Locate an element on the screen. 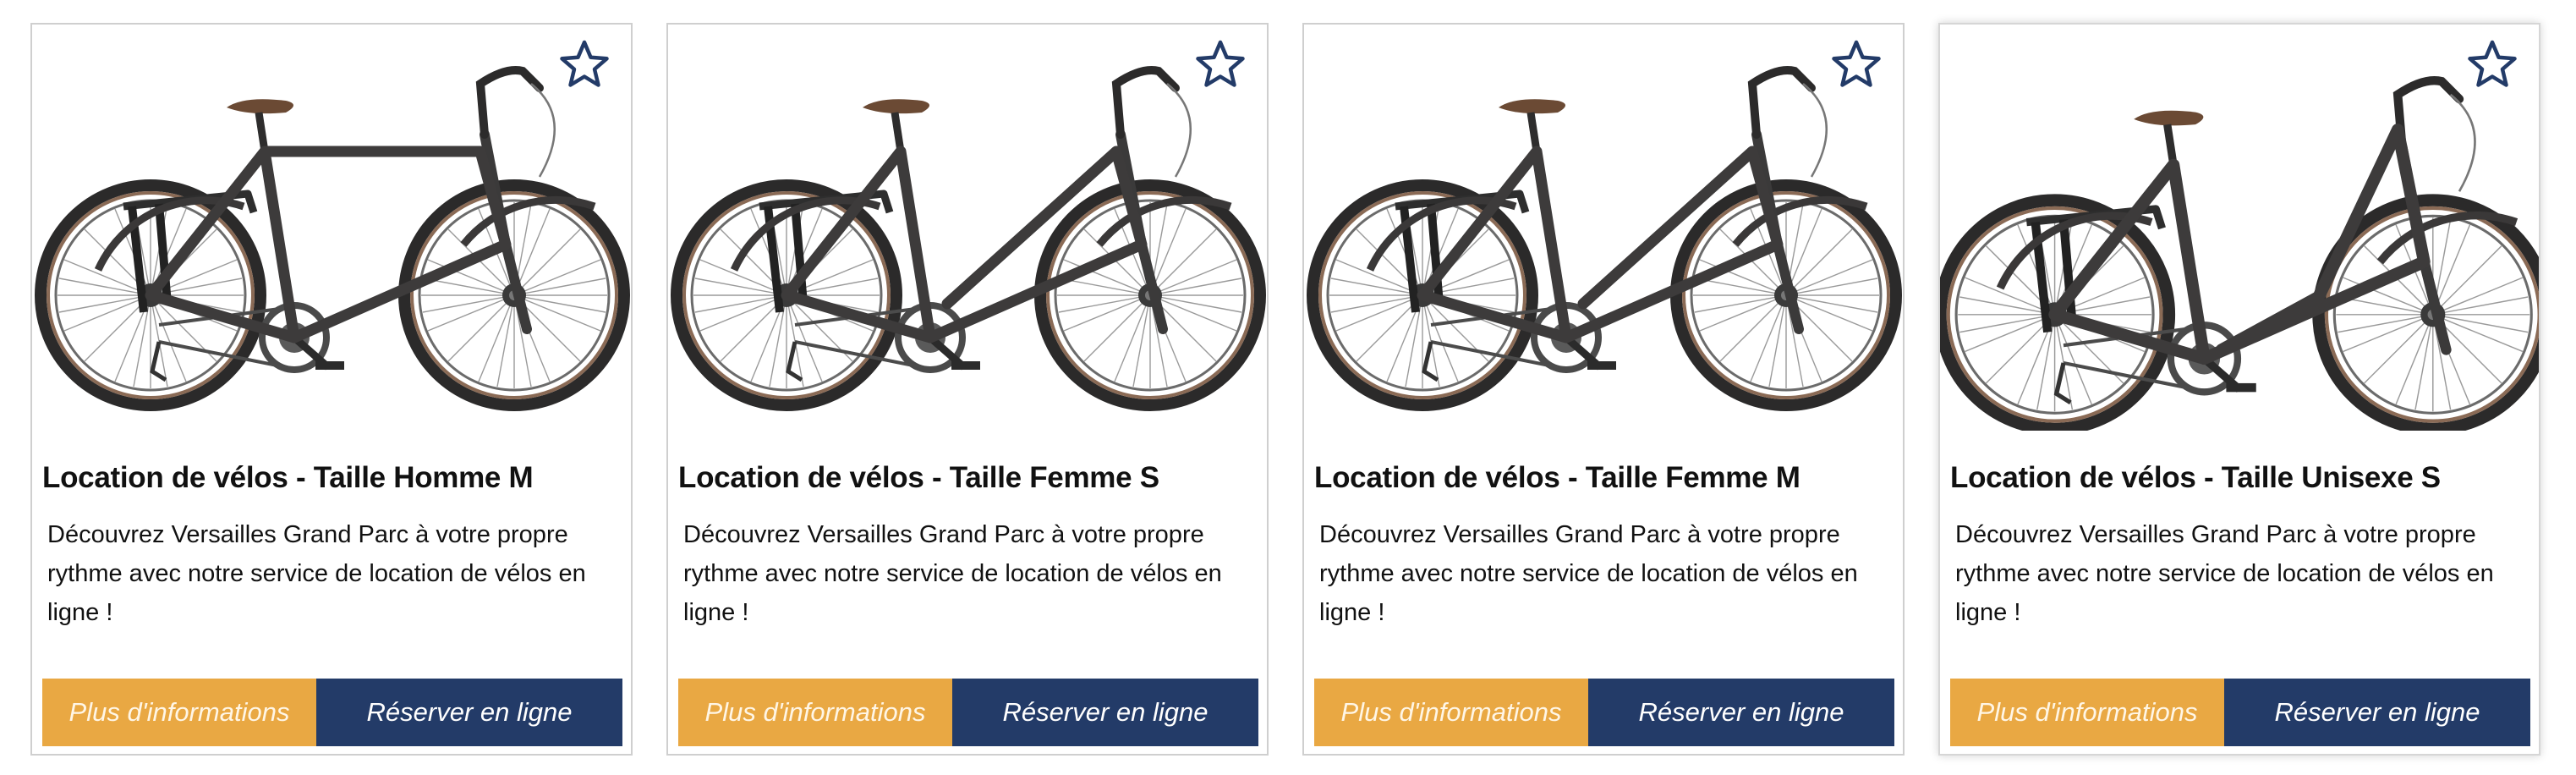 The height and width of the screenshot is (775, 2576). product-title: Location de vélos - Taille Femme M is located at coordinates (1557, 478).